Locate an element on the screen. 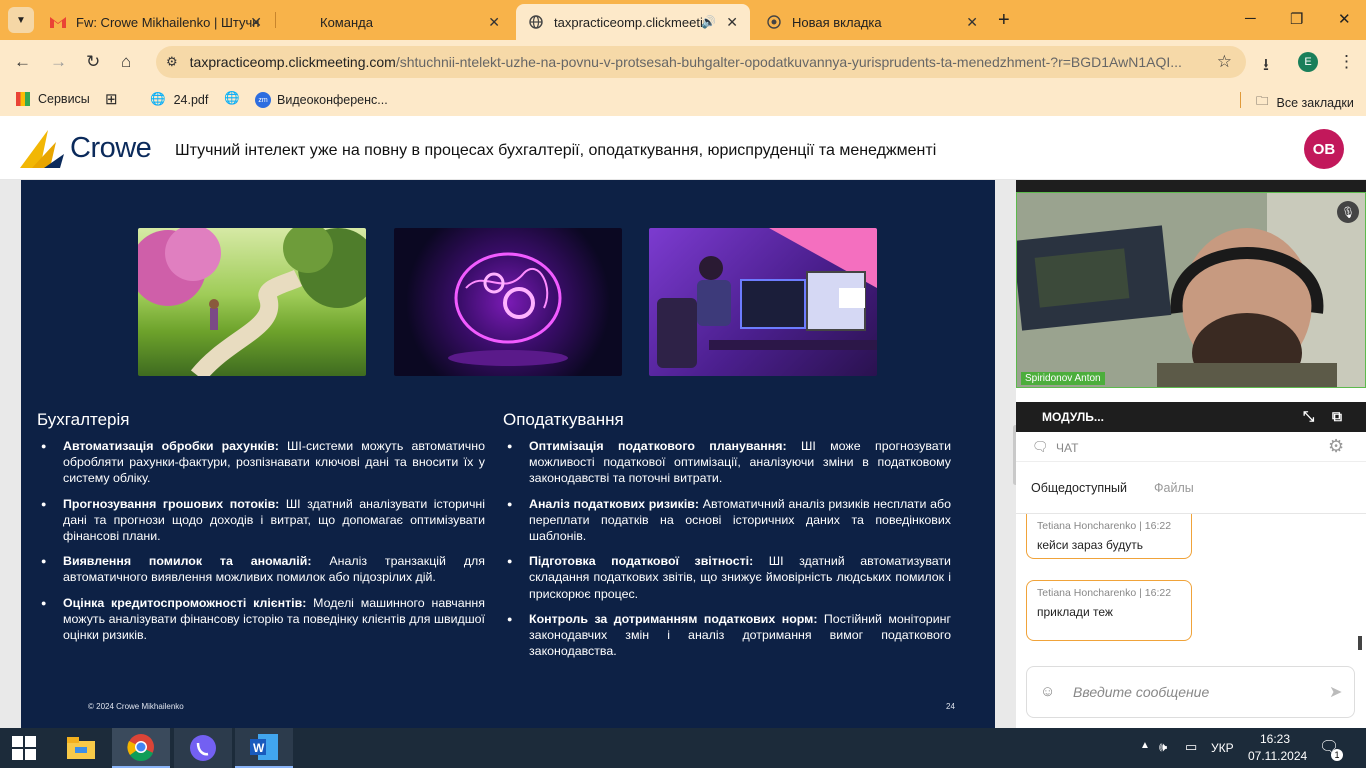 Image resolution: width=1366 pixels, height=768 pixels. reload-icon: ↻ is located at coordinates (93, 62).